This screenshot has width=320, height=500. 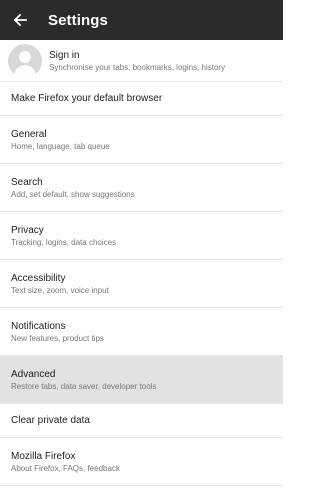 I want to click on arrow-left-icon, so click(x=20, y=20).